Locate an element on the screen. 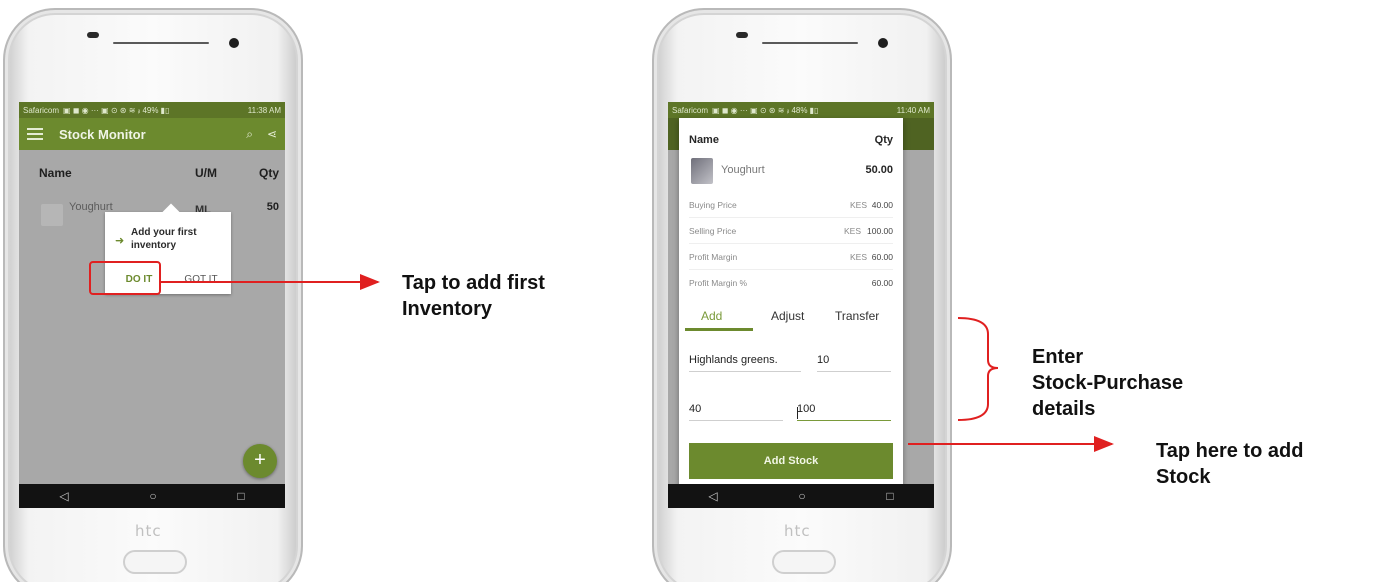 The image size is (1377, 582). annotation-line: Stock-Purchase is located at coordinates (1108, 383).